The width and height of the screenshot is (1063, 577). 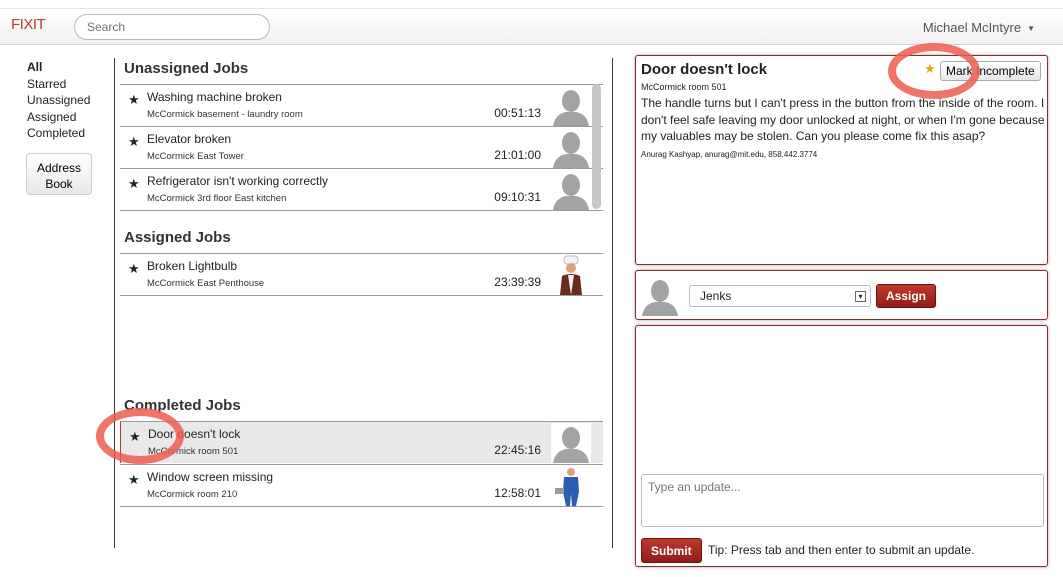 I want to click on update-input, so click(x=842, y=500).